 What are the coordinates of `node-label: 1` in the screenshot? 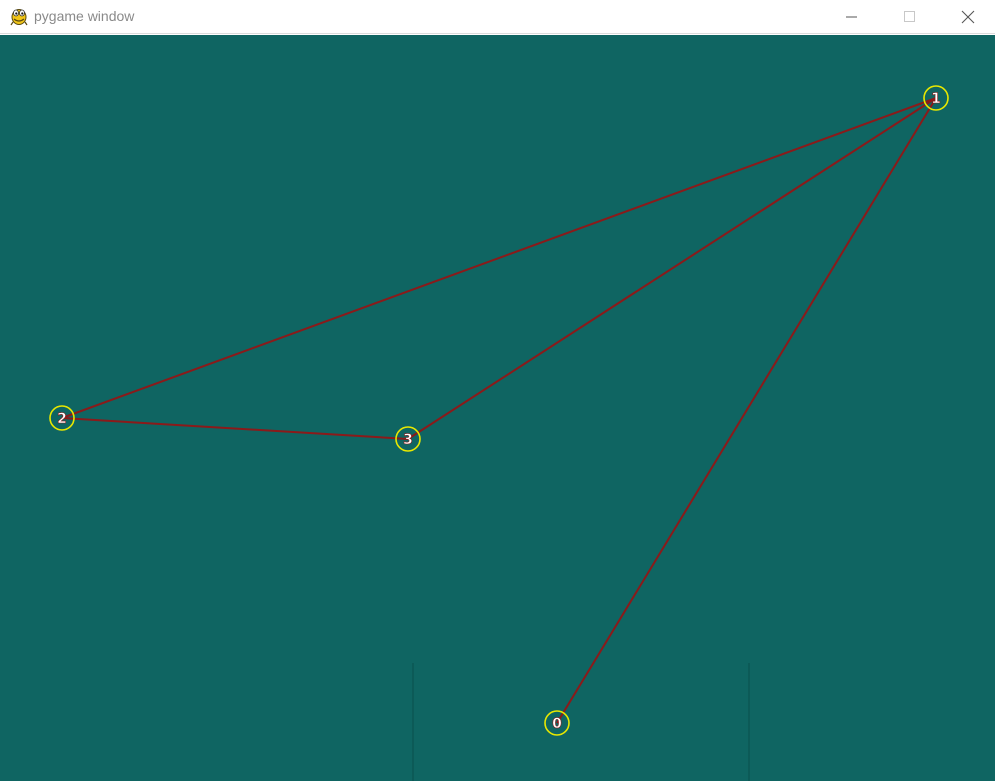 It's located at (936, 99).